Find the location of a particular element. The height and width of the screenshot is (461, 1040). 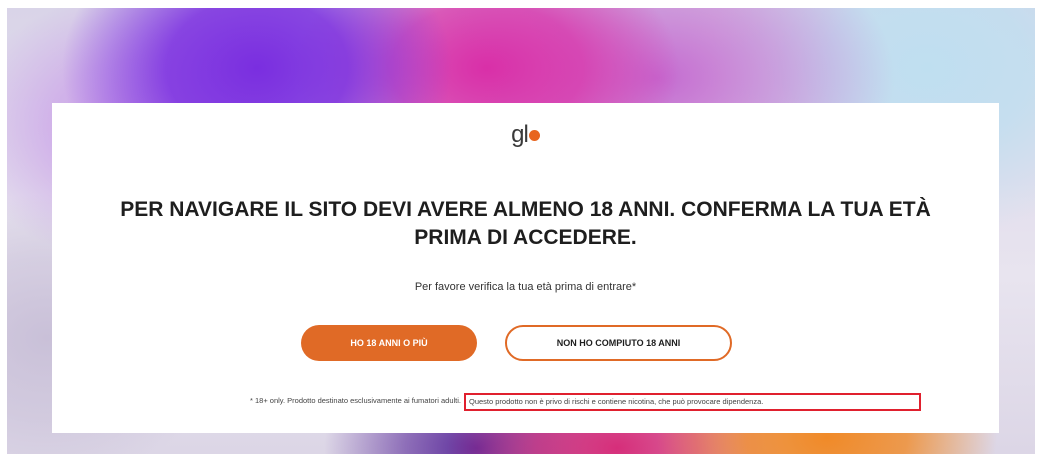

logo-dot-icon is located at coordinates (534, 135).